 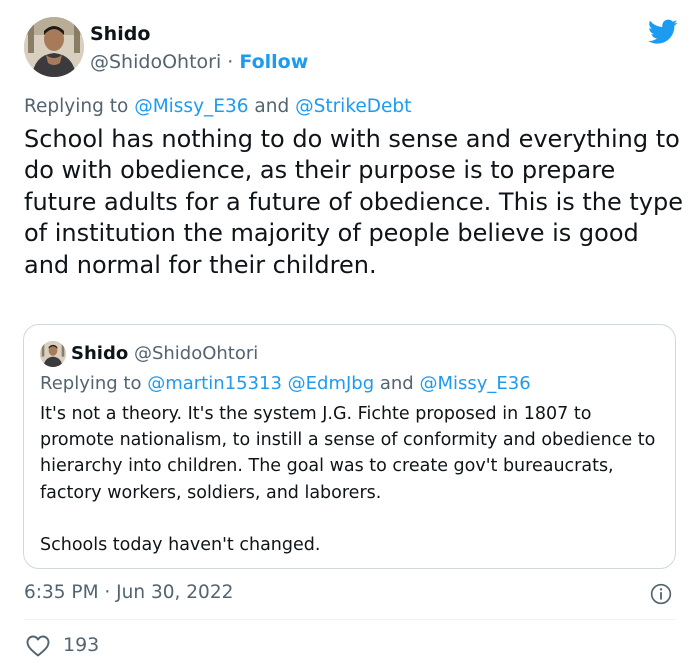 What do you see at coordinates (273, 62) in the screenshot?
I see `follow-button: Follow` at bounding box center [273, 62].